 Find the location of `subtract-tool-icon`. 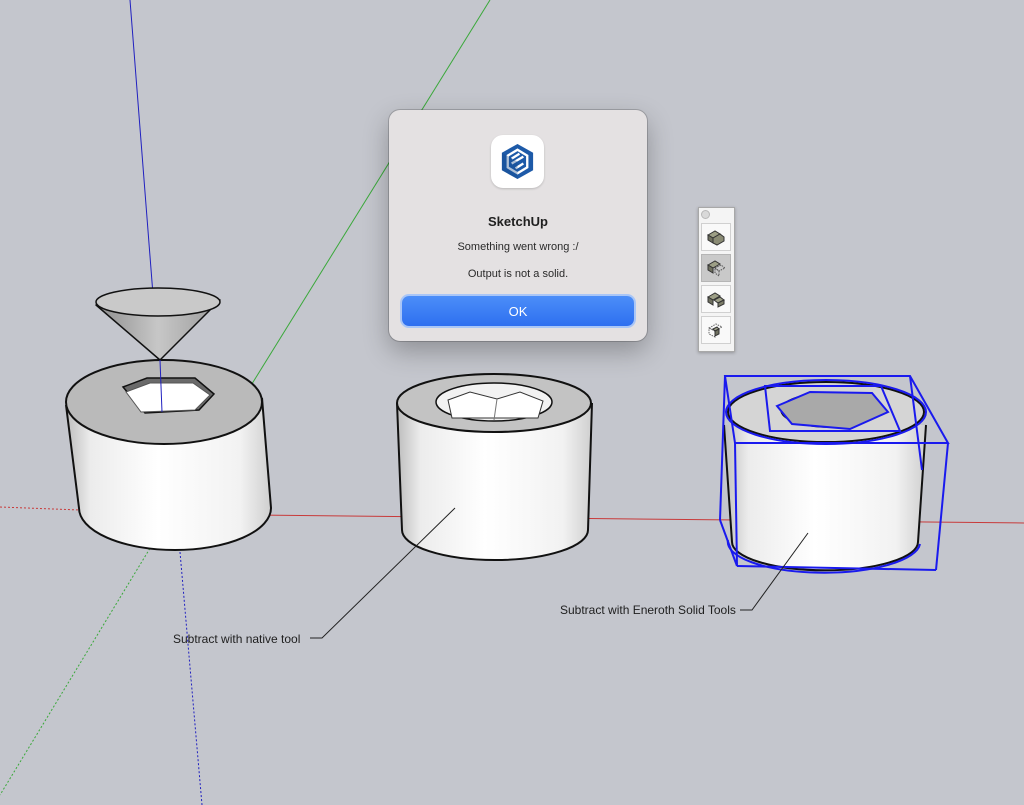

subtract-tool-icon is located at coordinates (716, 268).